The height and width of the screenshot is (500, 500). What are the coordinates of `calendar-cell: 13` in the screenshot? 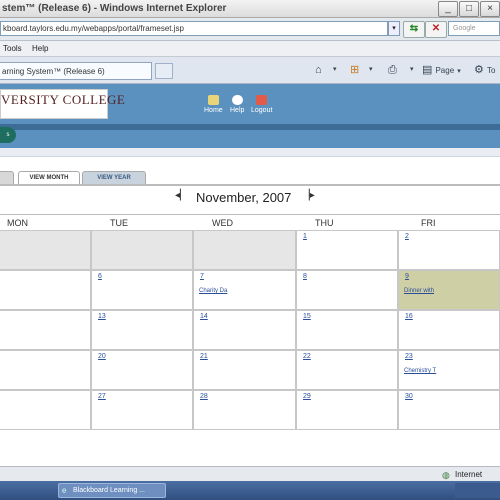 It's located at (142, 330).